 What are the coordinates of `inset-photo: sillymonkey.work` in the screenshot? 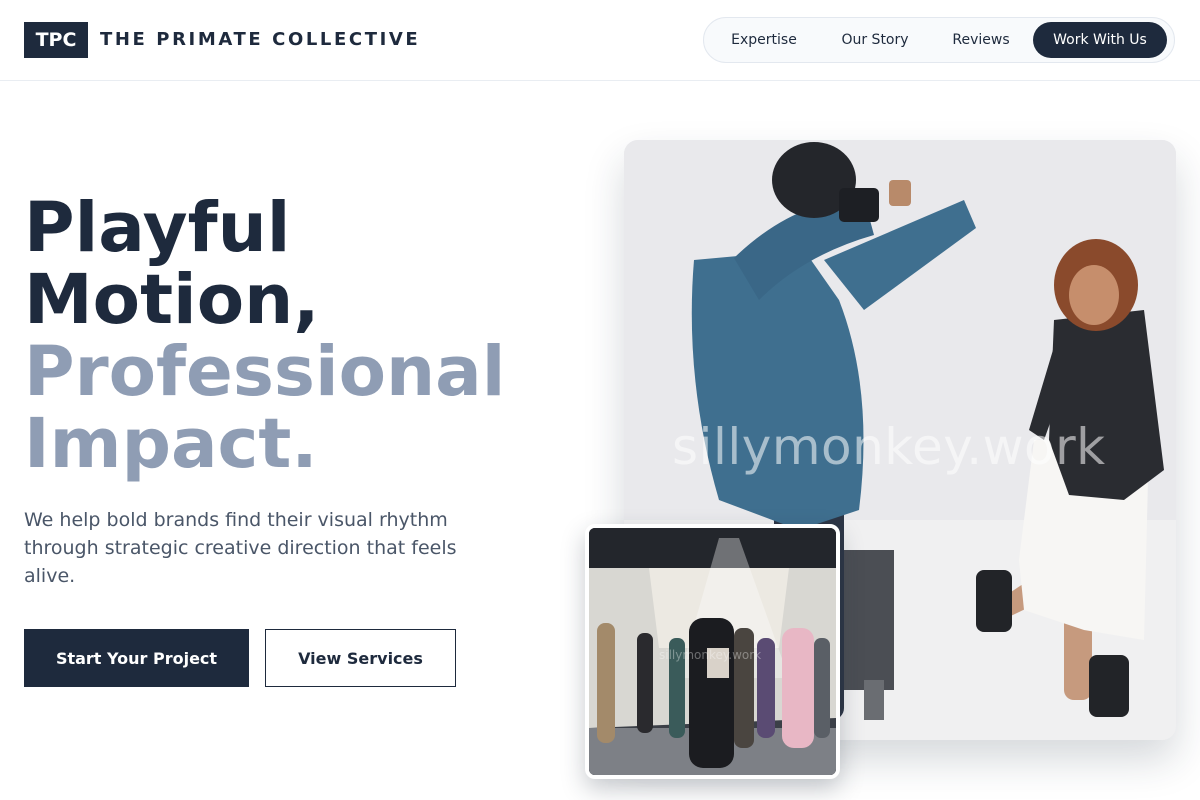 It's located at (712, 651).